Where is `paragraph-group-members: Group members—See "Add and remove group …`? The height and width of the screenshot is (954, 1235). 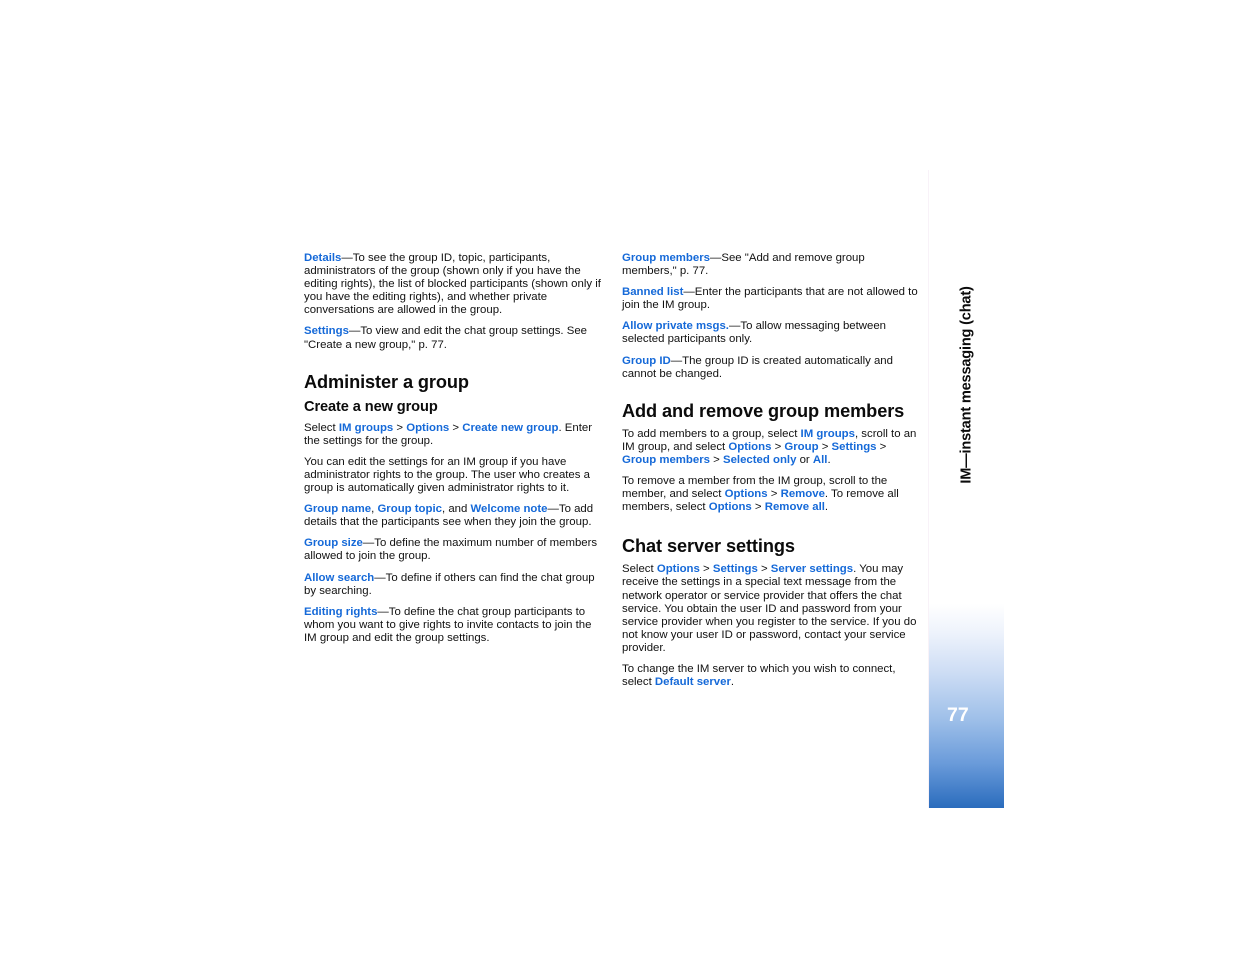 paragraph-group-members: Group members—See "Add and remove group … is located at coordinates (771, 265).